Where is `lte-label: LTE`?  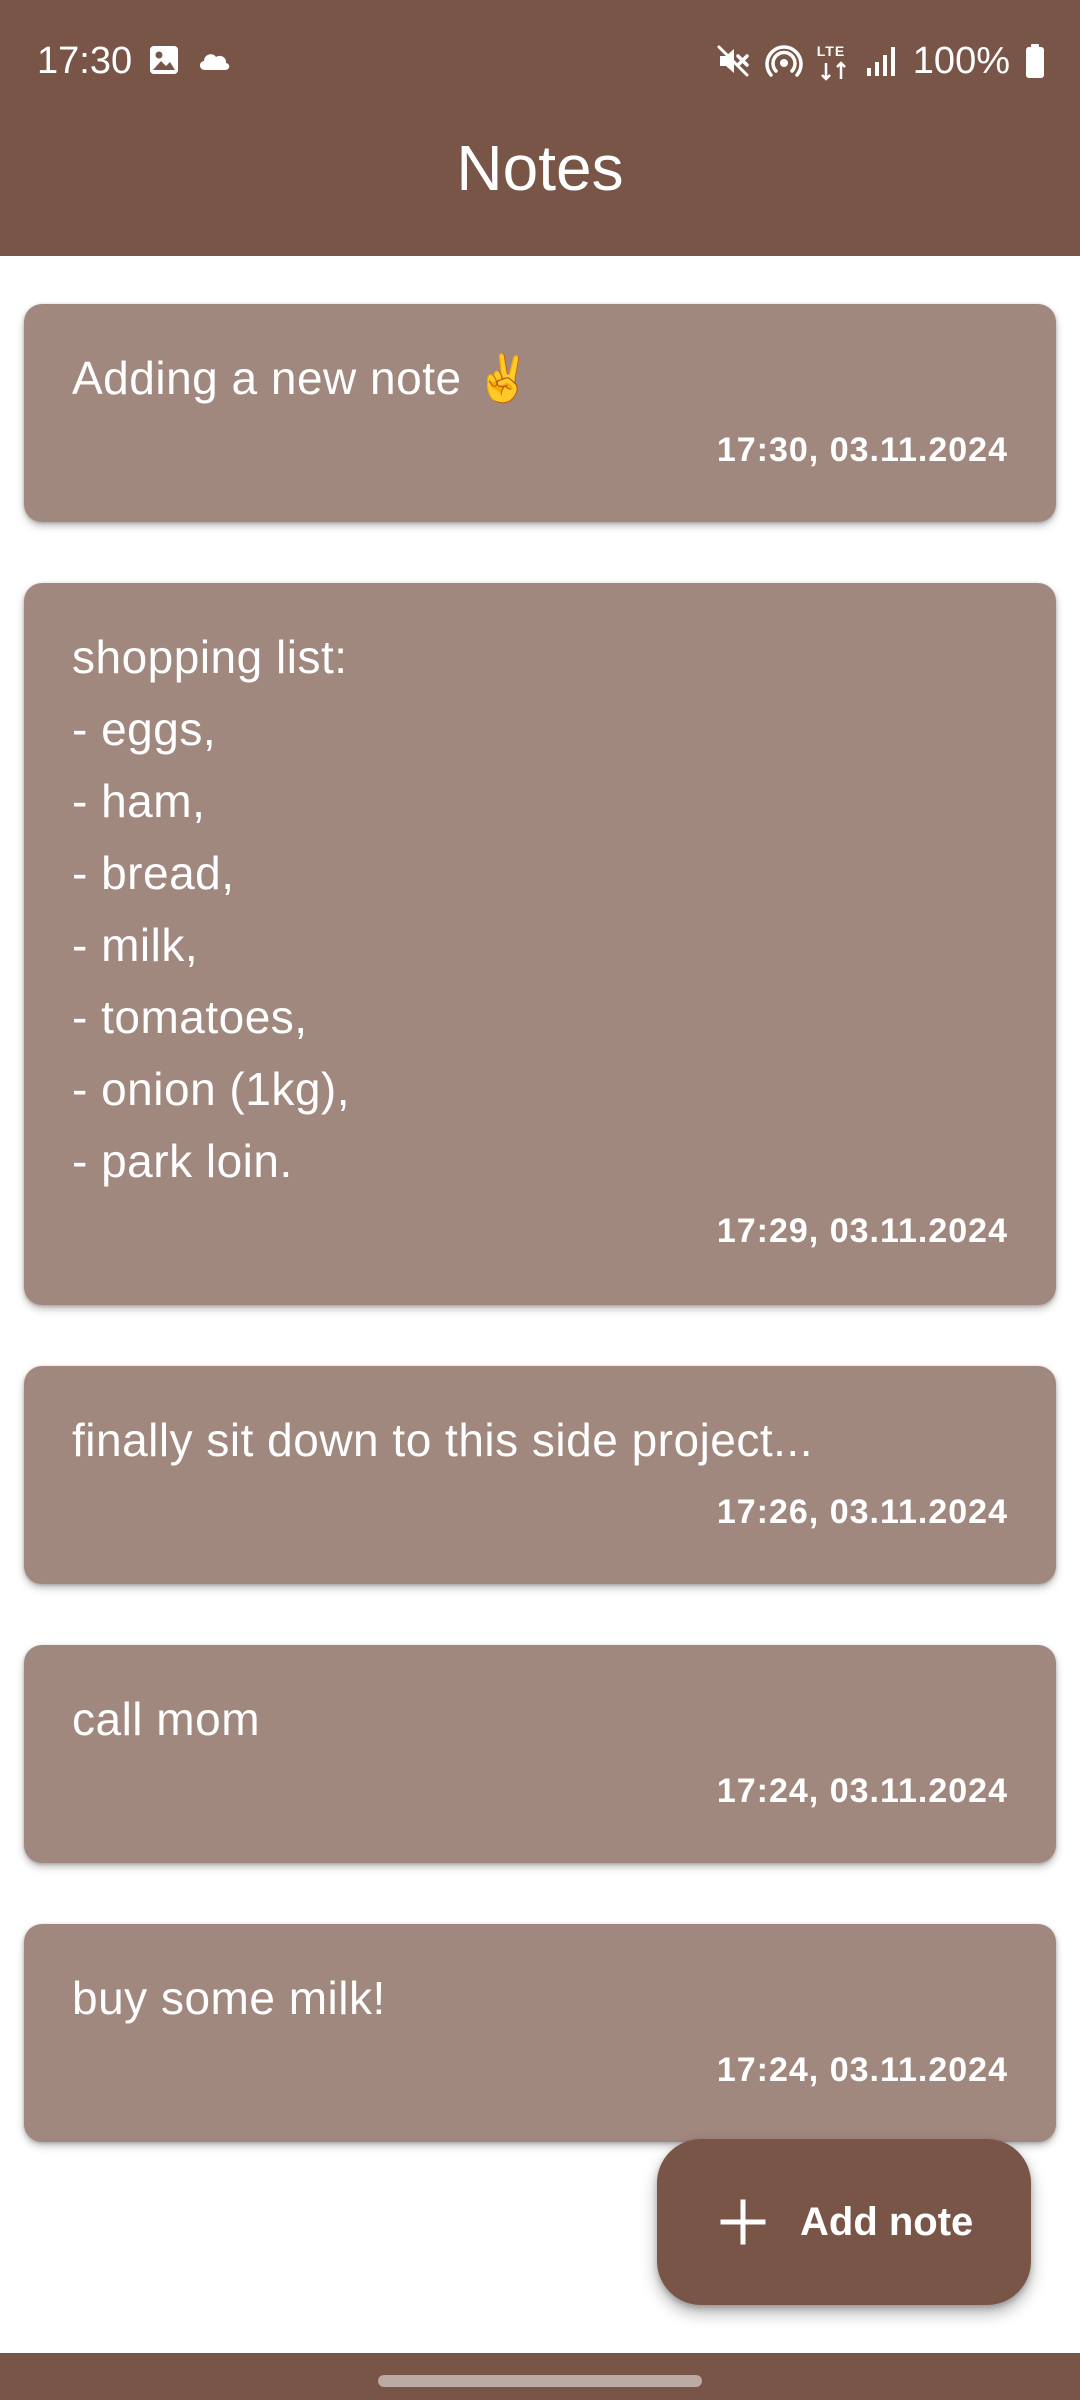 lte-label: LTE is located at coordinates (831, 51).